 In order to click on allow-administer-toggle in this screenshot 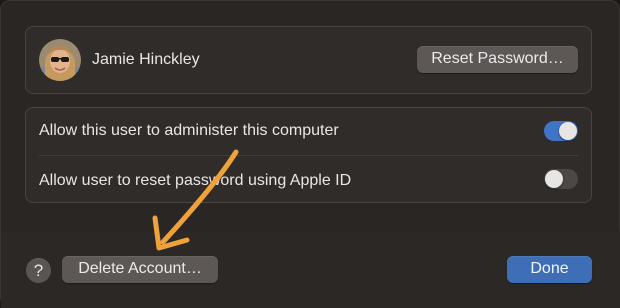, I will do `click(561, 131)`.